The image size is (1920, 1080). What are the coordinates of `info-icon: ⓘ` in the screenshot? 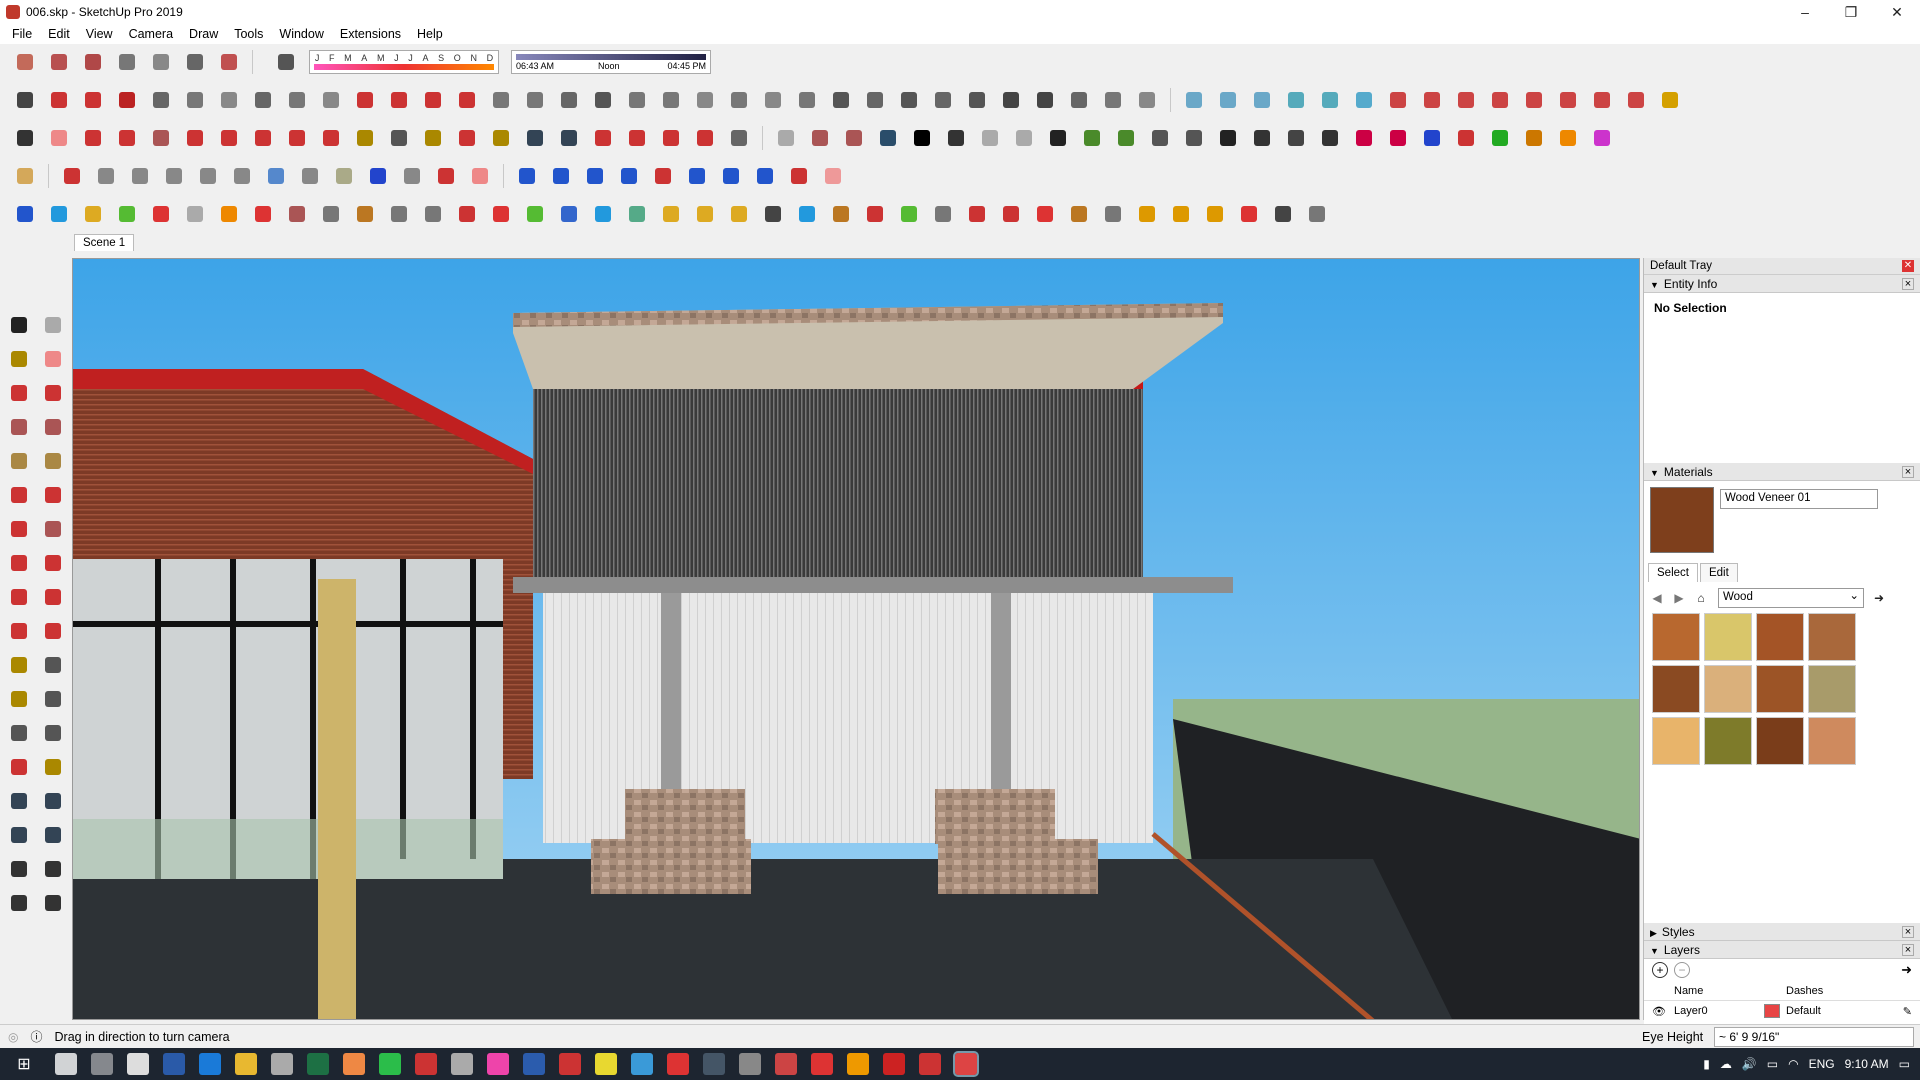 It's located at (36, 1036).